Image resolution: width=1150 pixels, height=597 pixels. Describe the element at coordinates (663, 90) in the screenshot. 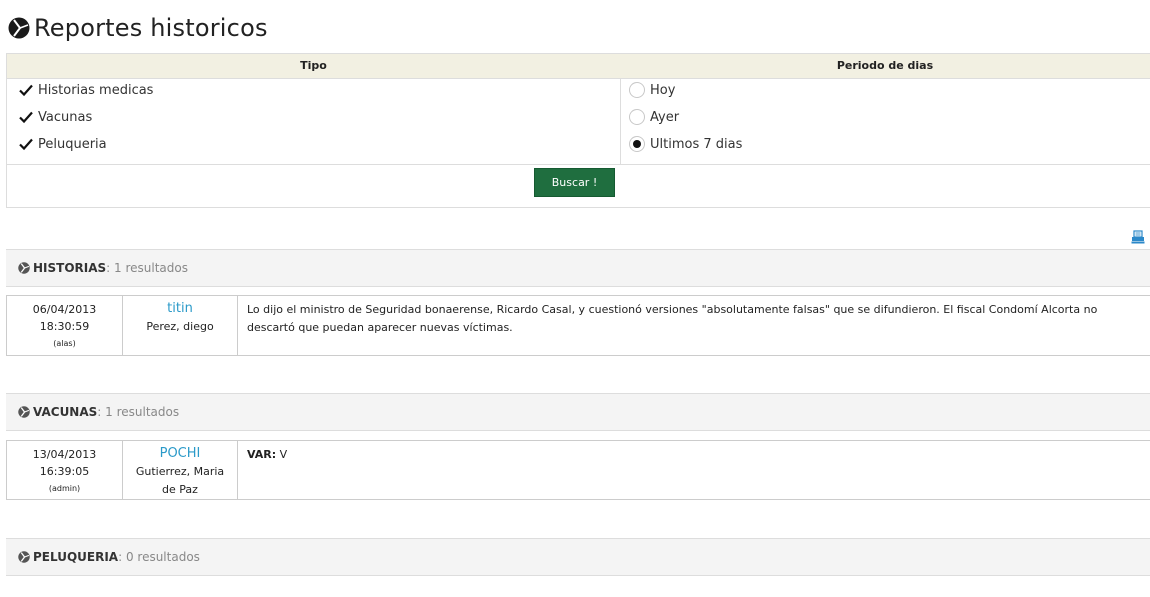

I see `periodo-option-label: Hoy` at that location.